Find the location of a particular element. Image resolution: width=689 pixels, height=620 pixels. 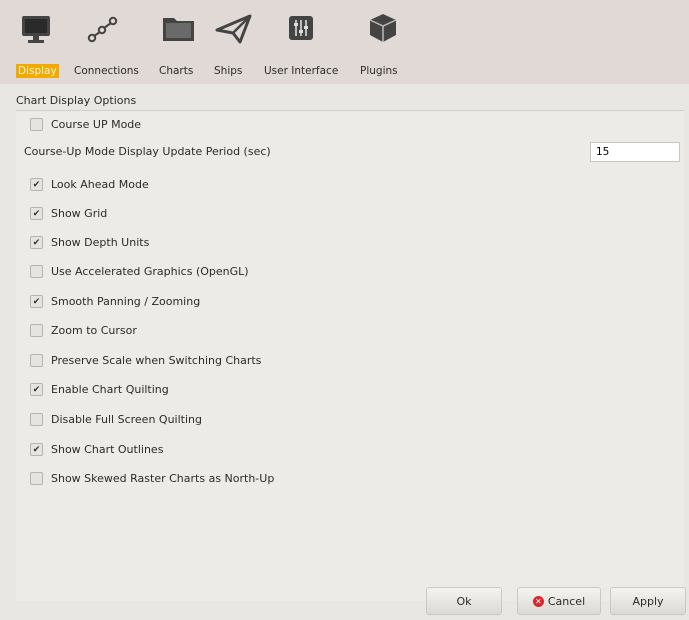

tab-user-interface: User Interface is located at coordinates (307, 45).